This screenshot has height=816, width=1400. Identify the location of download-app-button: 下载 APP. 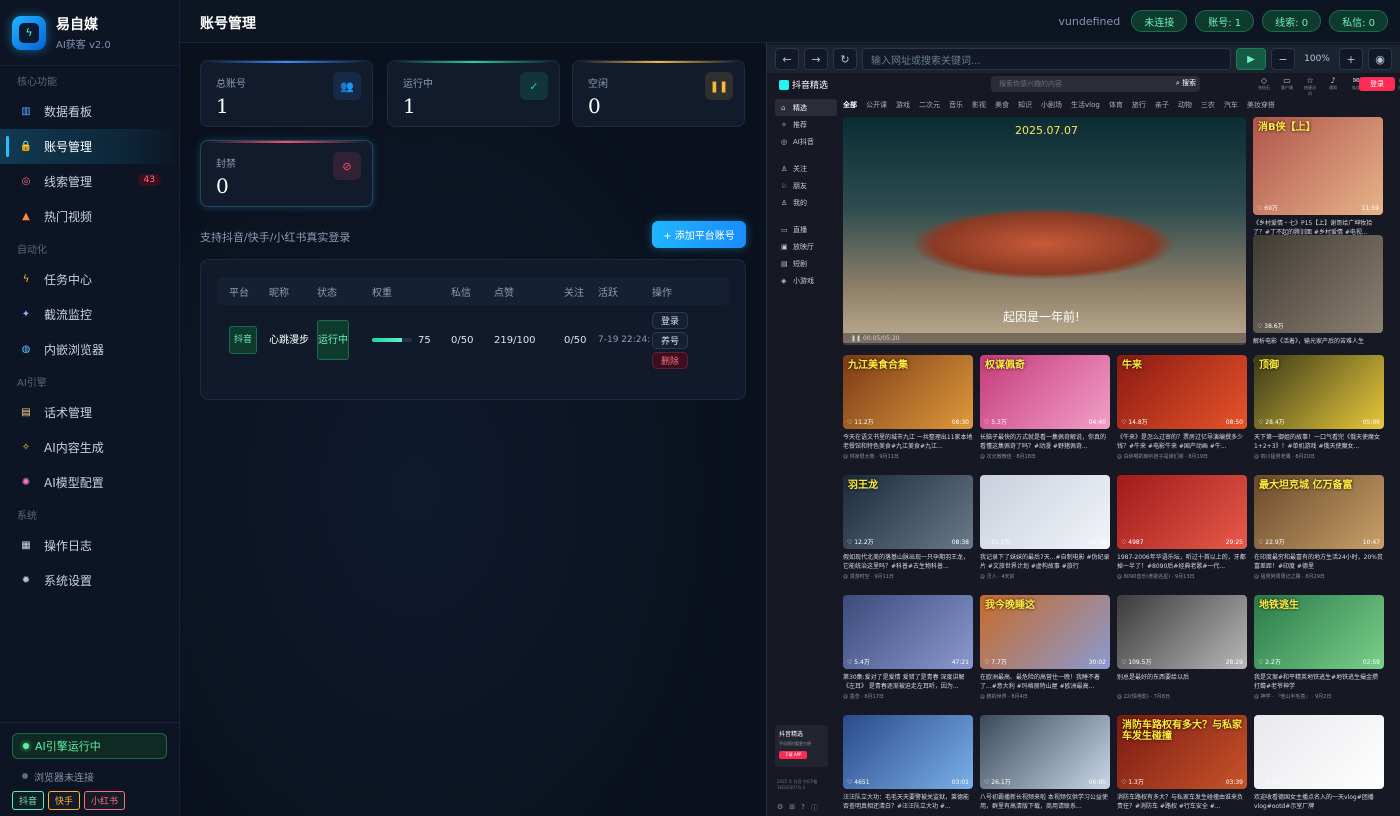
(793, 755).